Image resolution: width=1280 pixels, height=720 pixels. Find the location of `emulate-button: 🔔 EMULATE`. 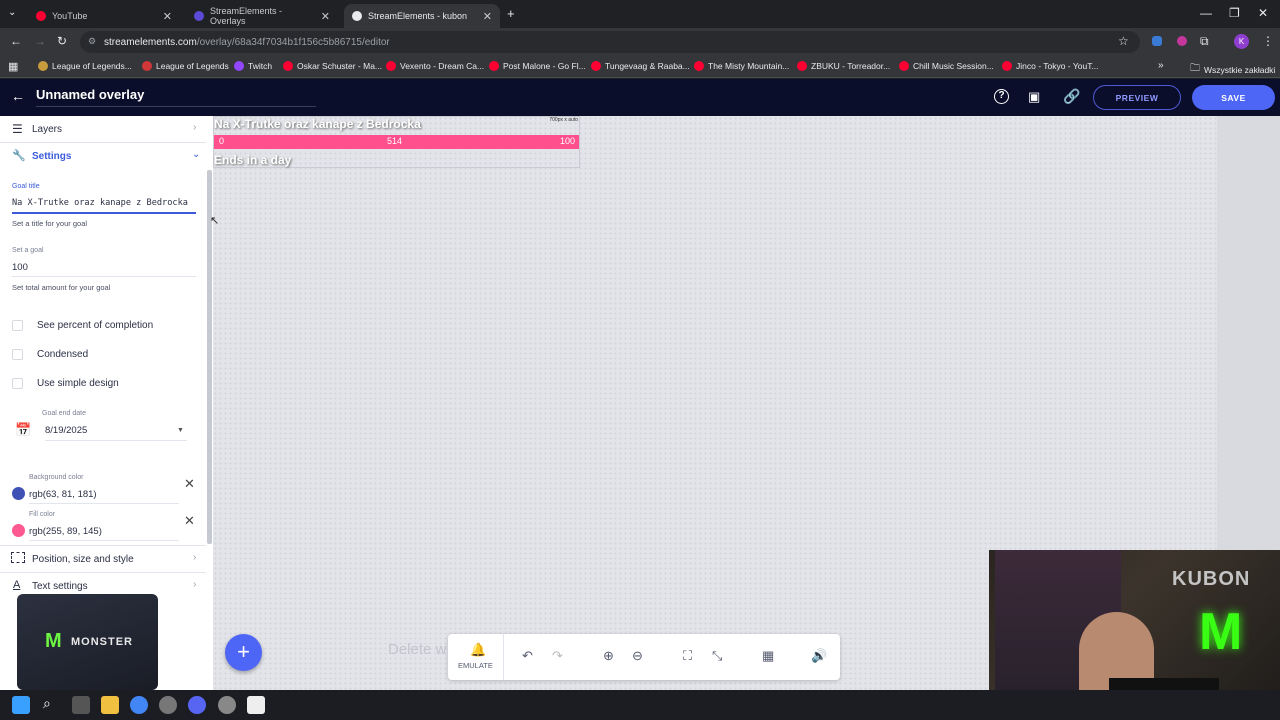

emulate-button: 🔔 EMULATE is located at coordinates (476, 657).